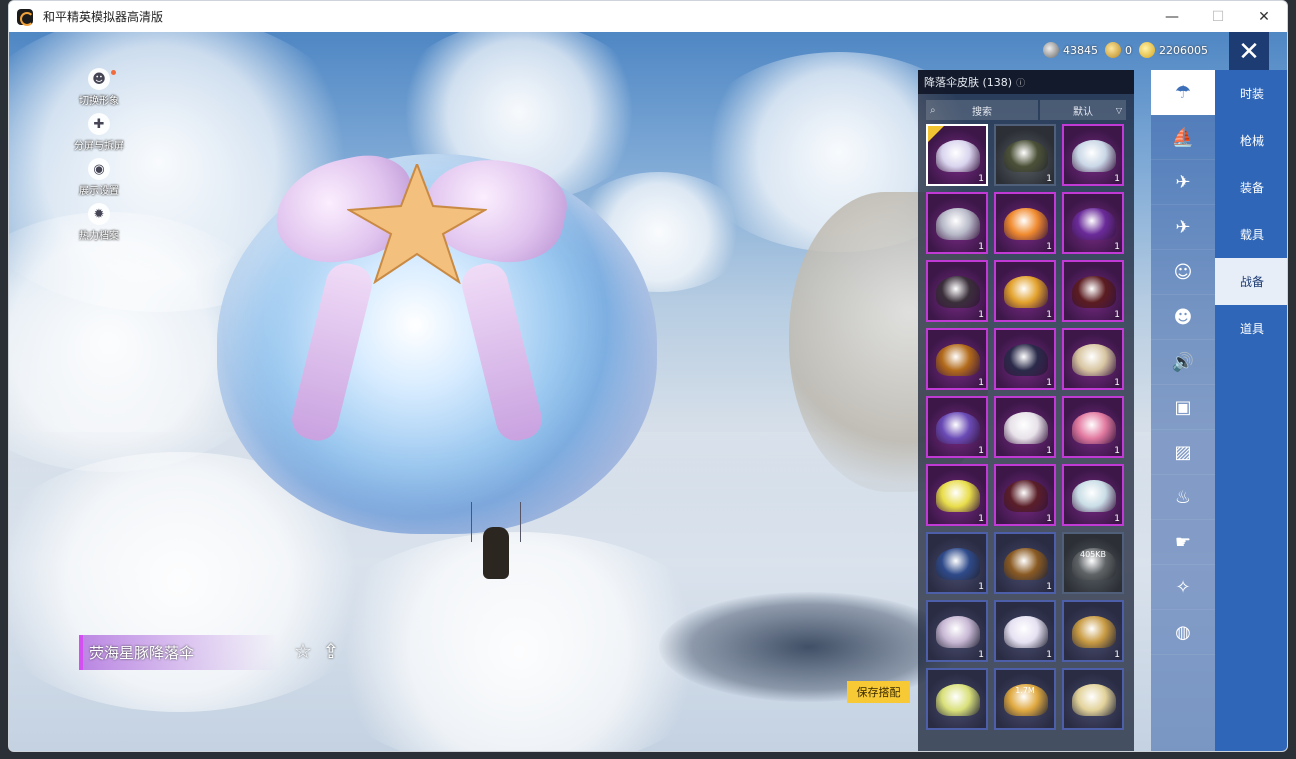  Describe the element at coordinates (936, 134) in the screenshot. I see `check-icon` at that location.